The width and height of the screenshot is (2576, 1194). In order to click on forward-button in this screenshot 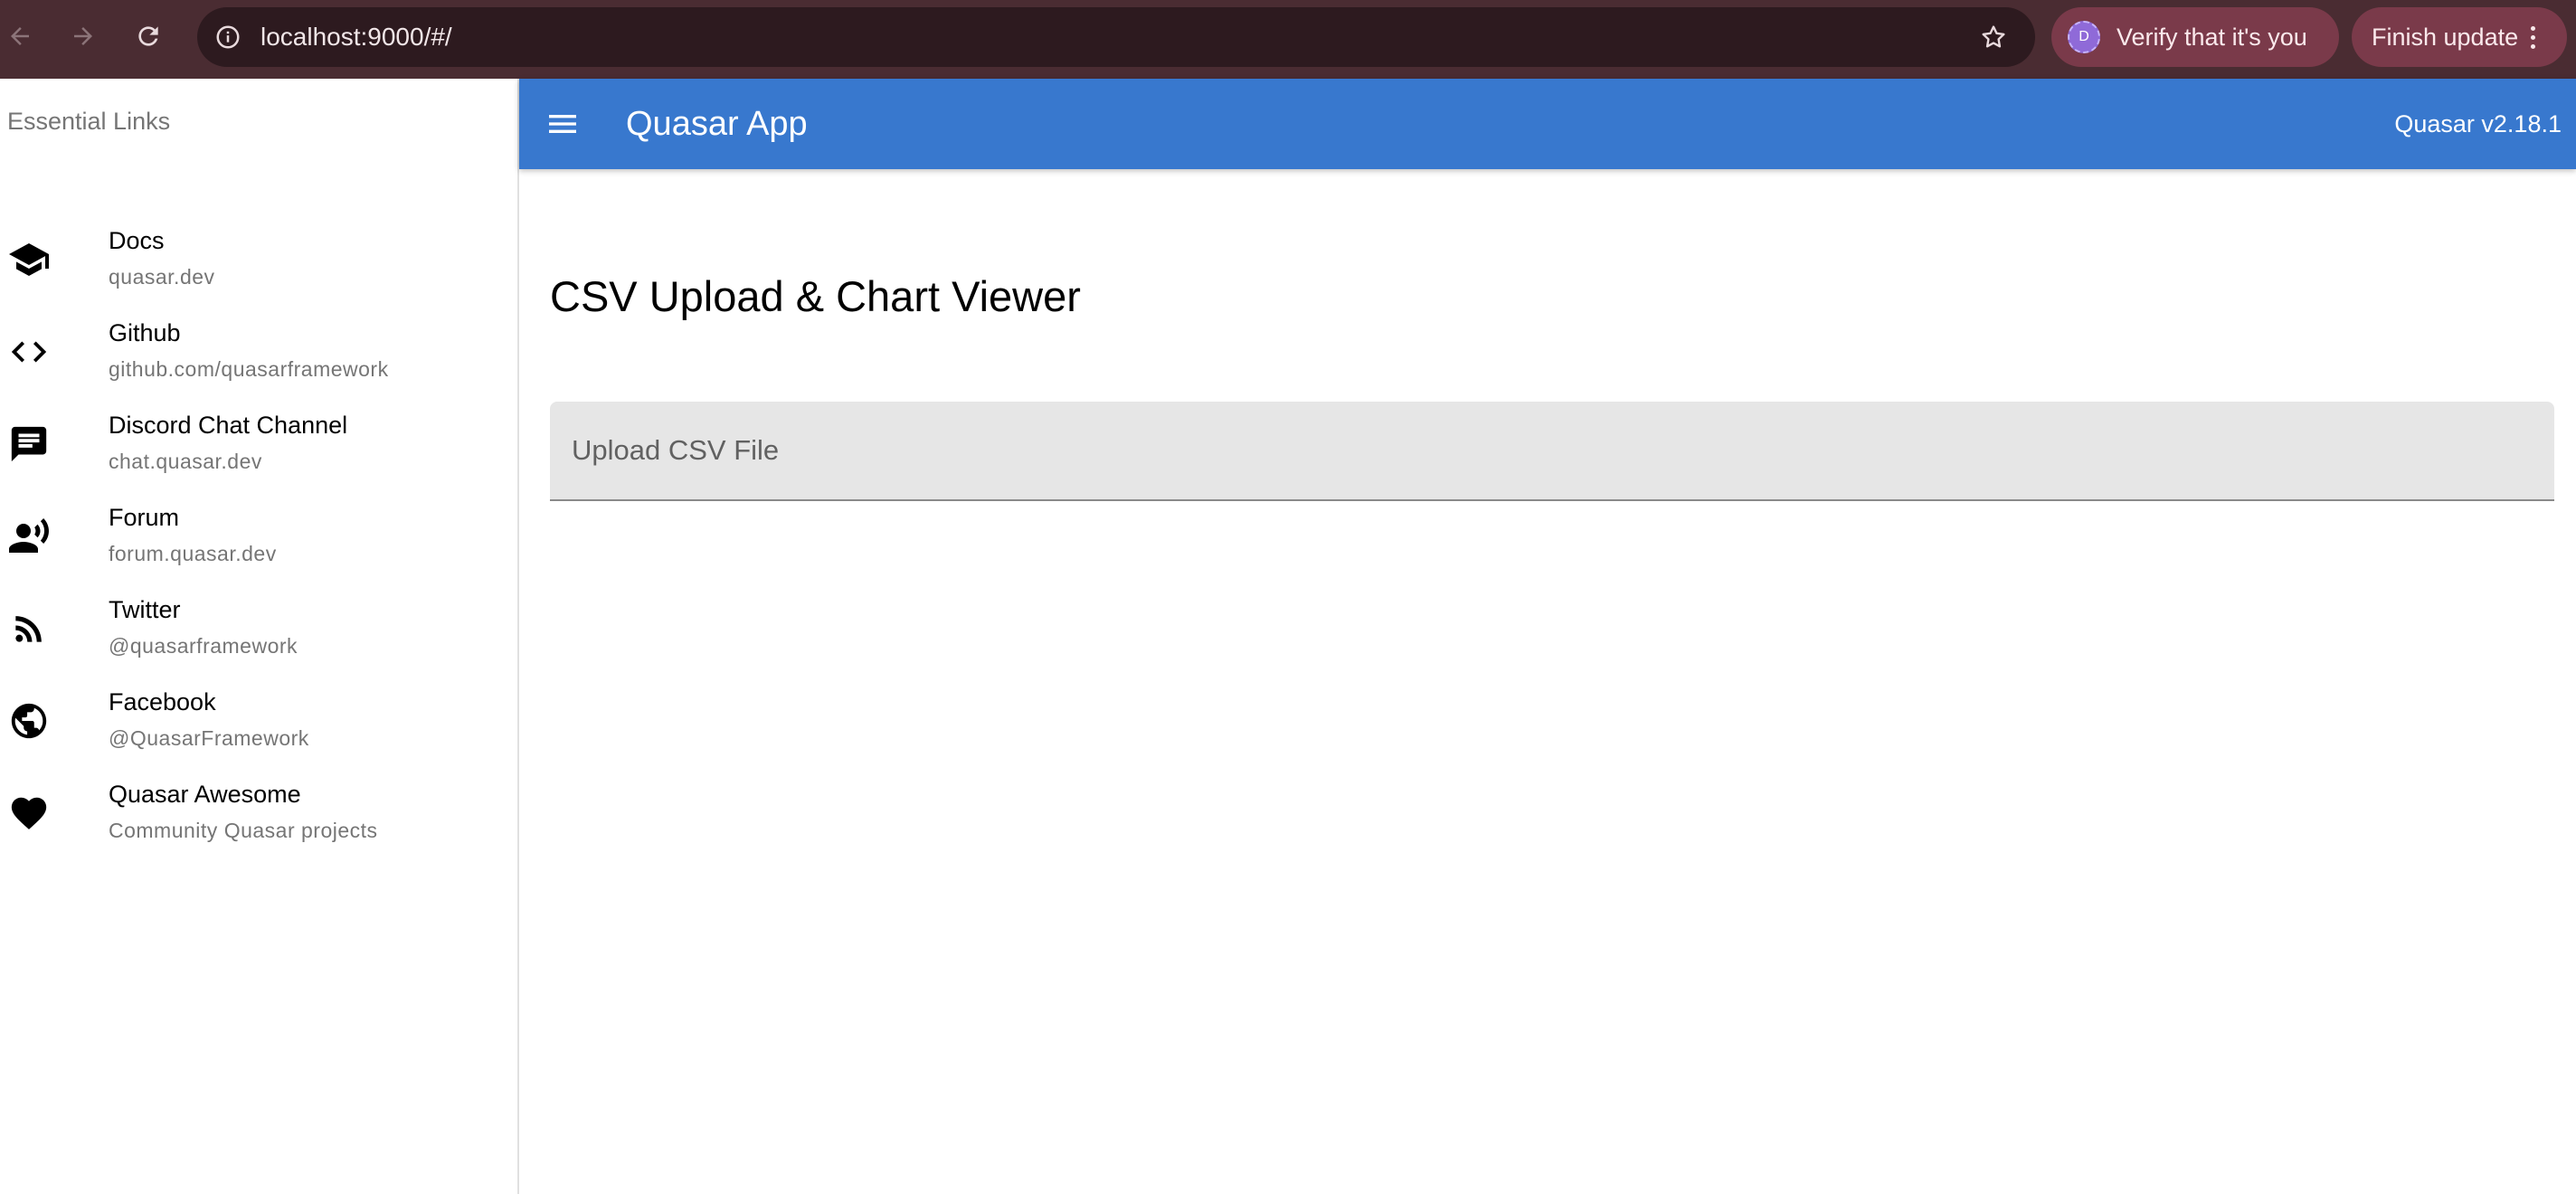, I will do `click(83, 36)`.